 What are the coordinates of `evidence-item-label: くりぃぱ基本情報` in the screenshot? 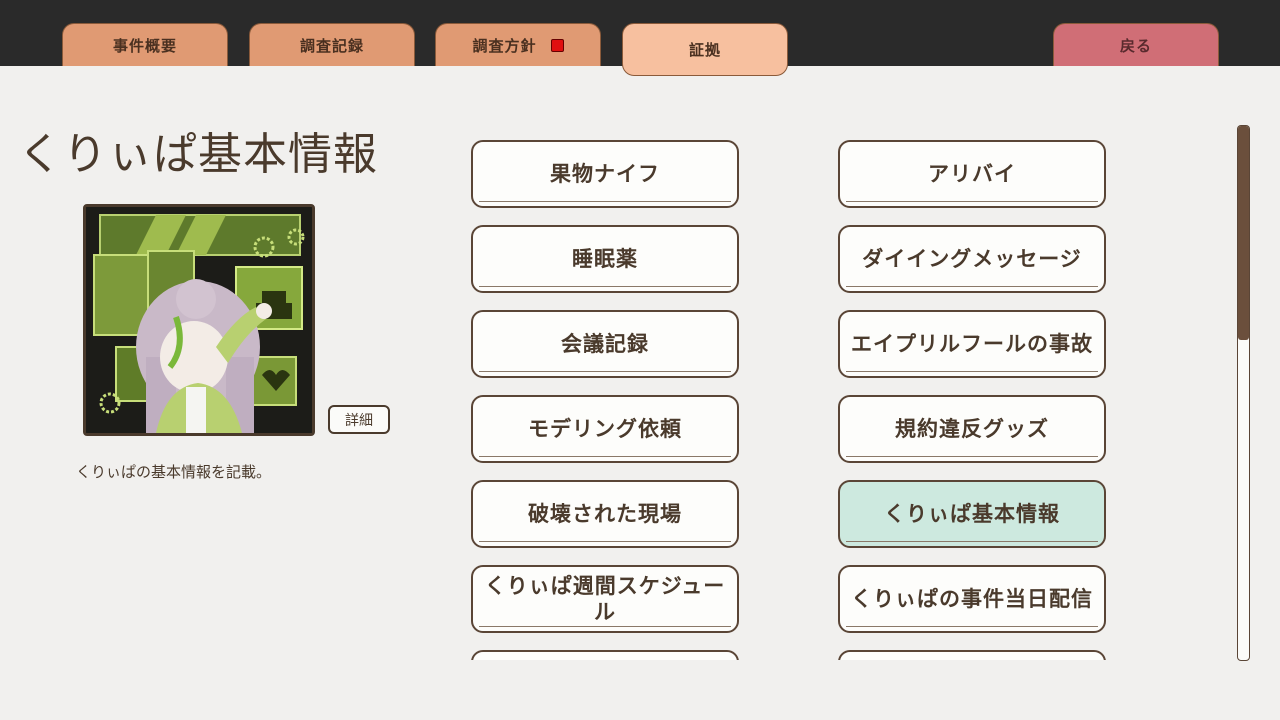 It's located at (972, 514).